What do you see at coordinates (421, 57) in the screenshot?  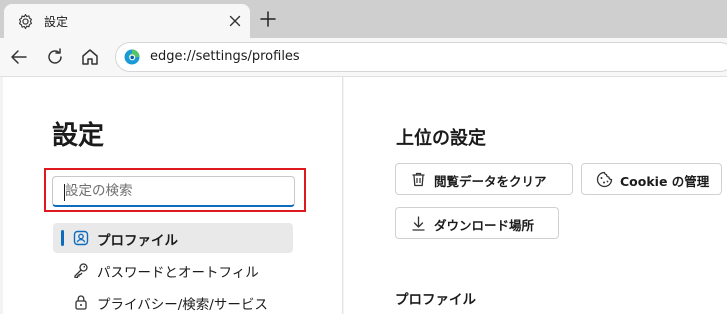 I see `address-bar: edge://settings/profiles` at bounding box center [421, 57].